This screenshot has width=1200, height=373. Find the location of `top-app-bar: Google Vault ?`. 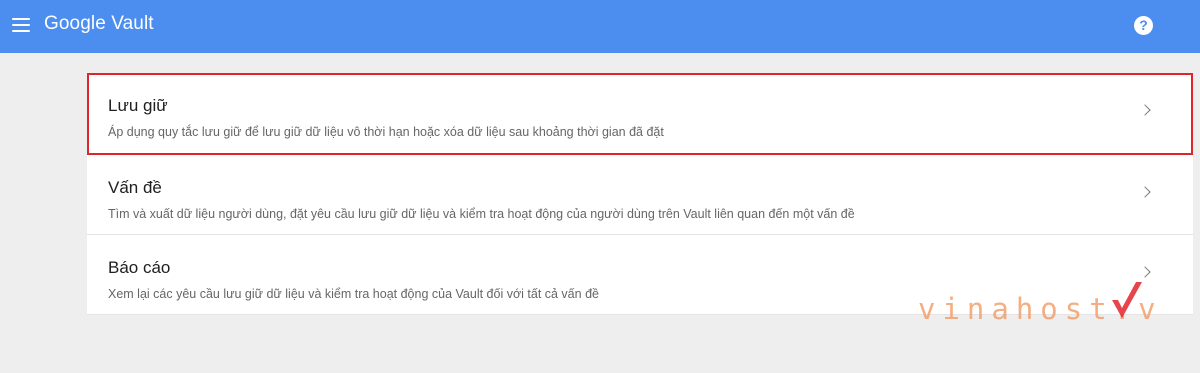

top-app-bar: Google Vault ? is located at coordinates (600, 26).